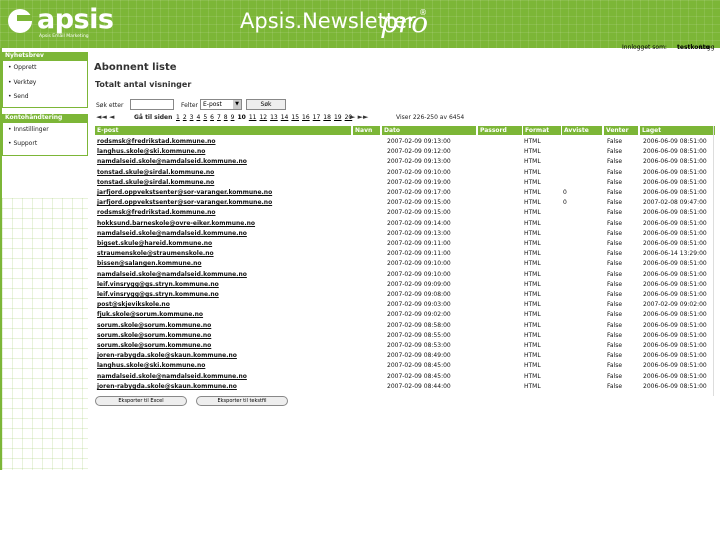 The width and height of the screenshot is (720, 540). Describe the element at coordinates (542, 130) in the screenshot. I see `col-header-format: Format` at that location.